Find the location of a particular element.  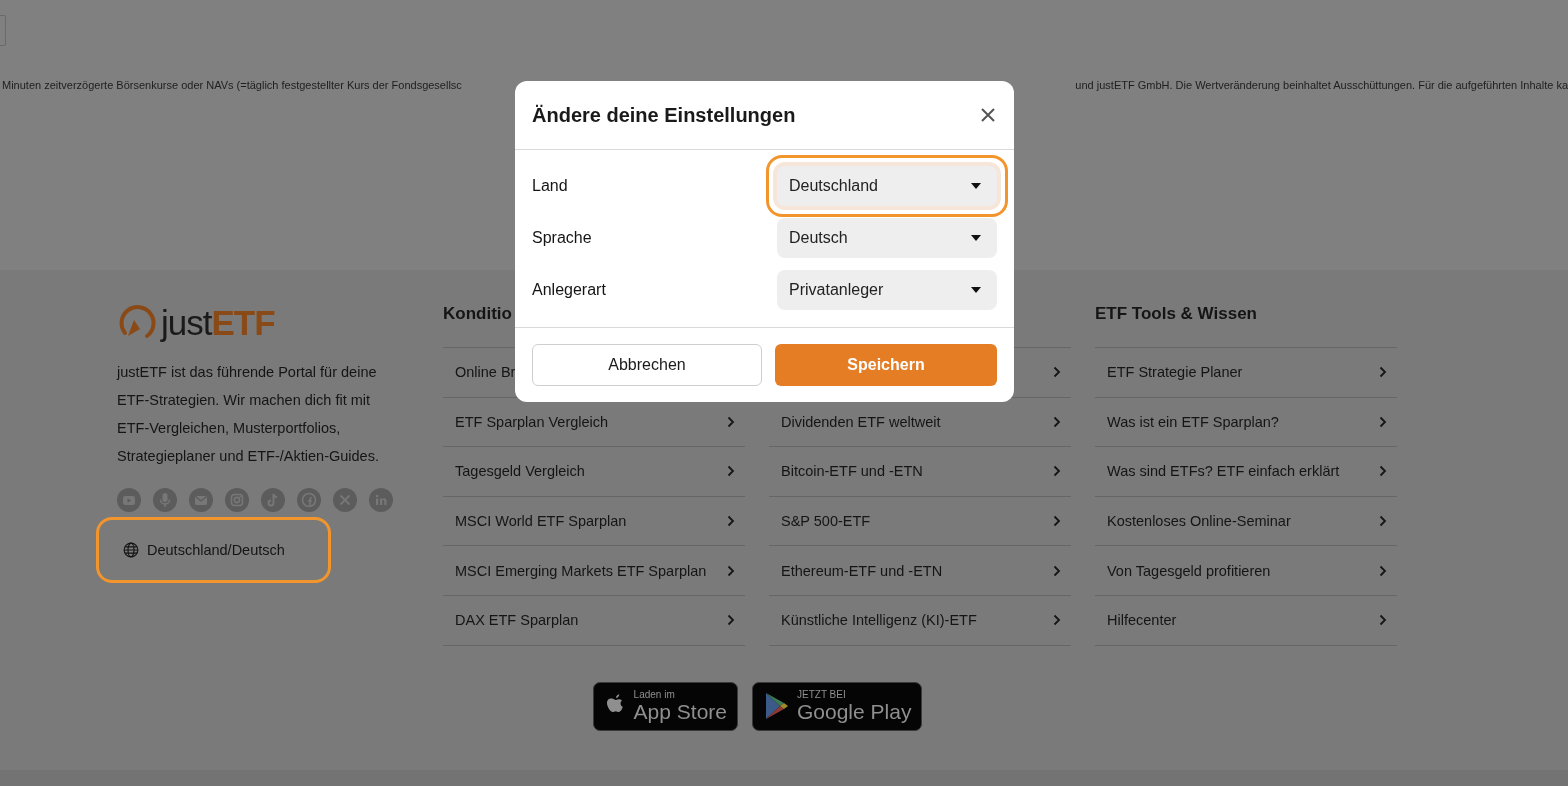

globe-icon is located at coordinates (131, 550).